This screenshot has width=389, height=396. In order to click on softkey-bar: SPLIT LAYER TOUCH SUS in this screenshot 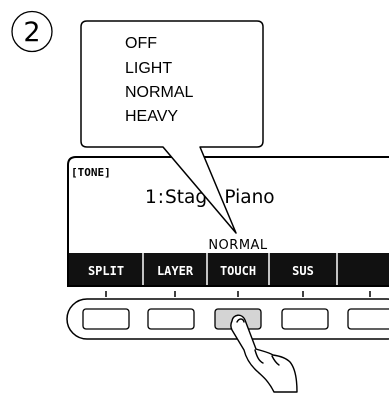, I will do `click(229, 269)`.